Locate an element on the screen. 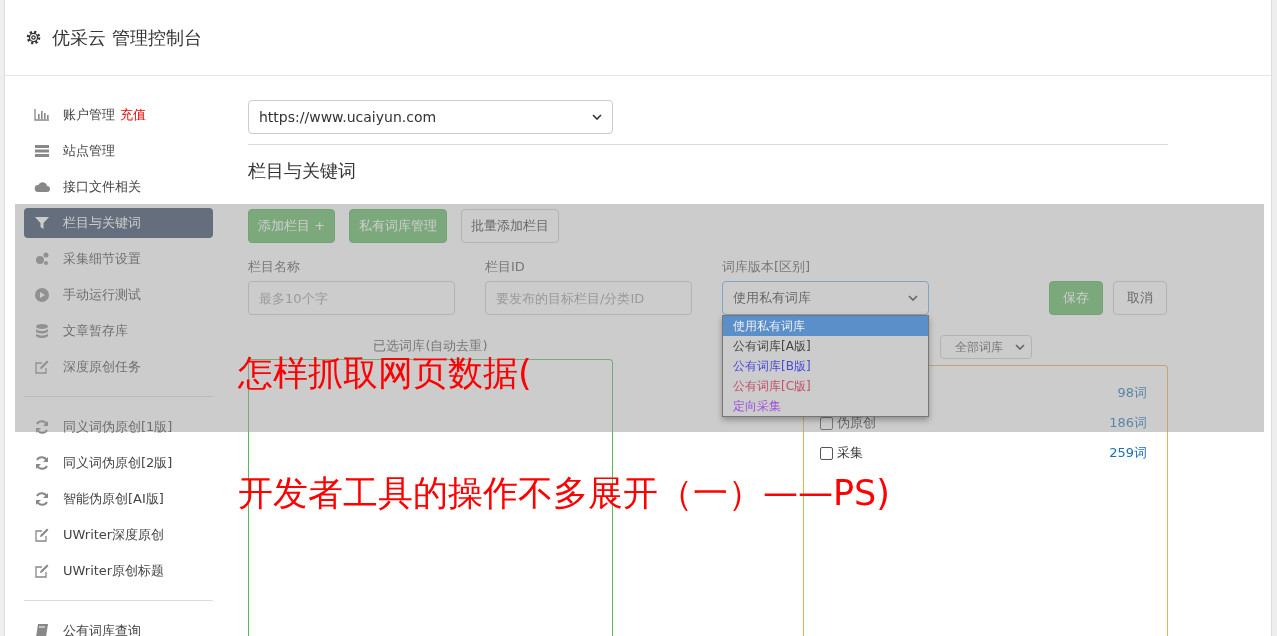  sidebar-item: 文章暂存库 is located at coordinates (118, 331).